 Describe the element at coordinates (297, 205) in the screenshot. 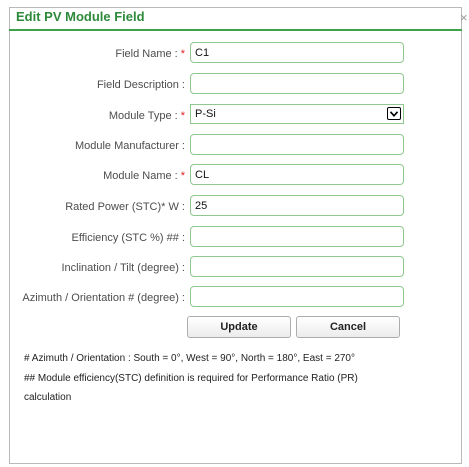

I see `rated-power-input` at that location.